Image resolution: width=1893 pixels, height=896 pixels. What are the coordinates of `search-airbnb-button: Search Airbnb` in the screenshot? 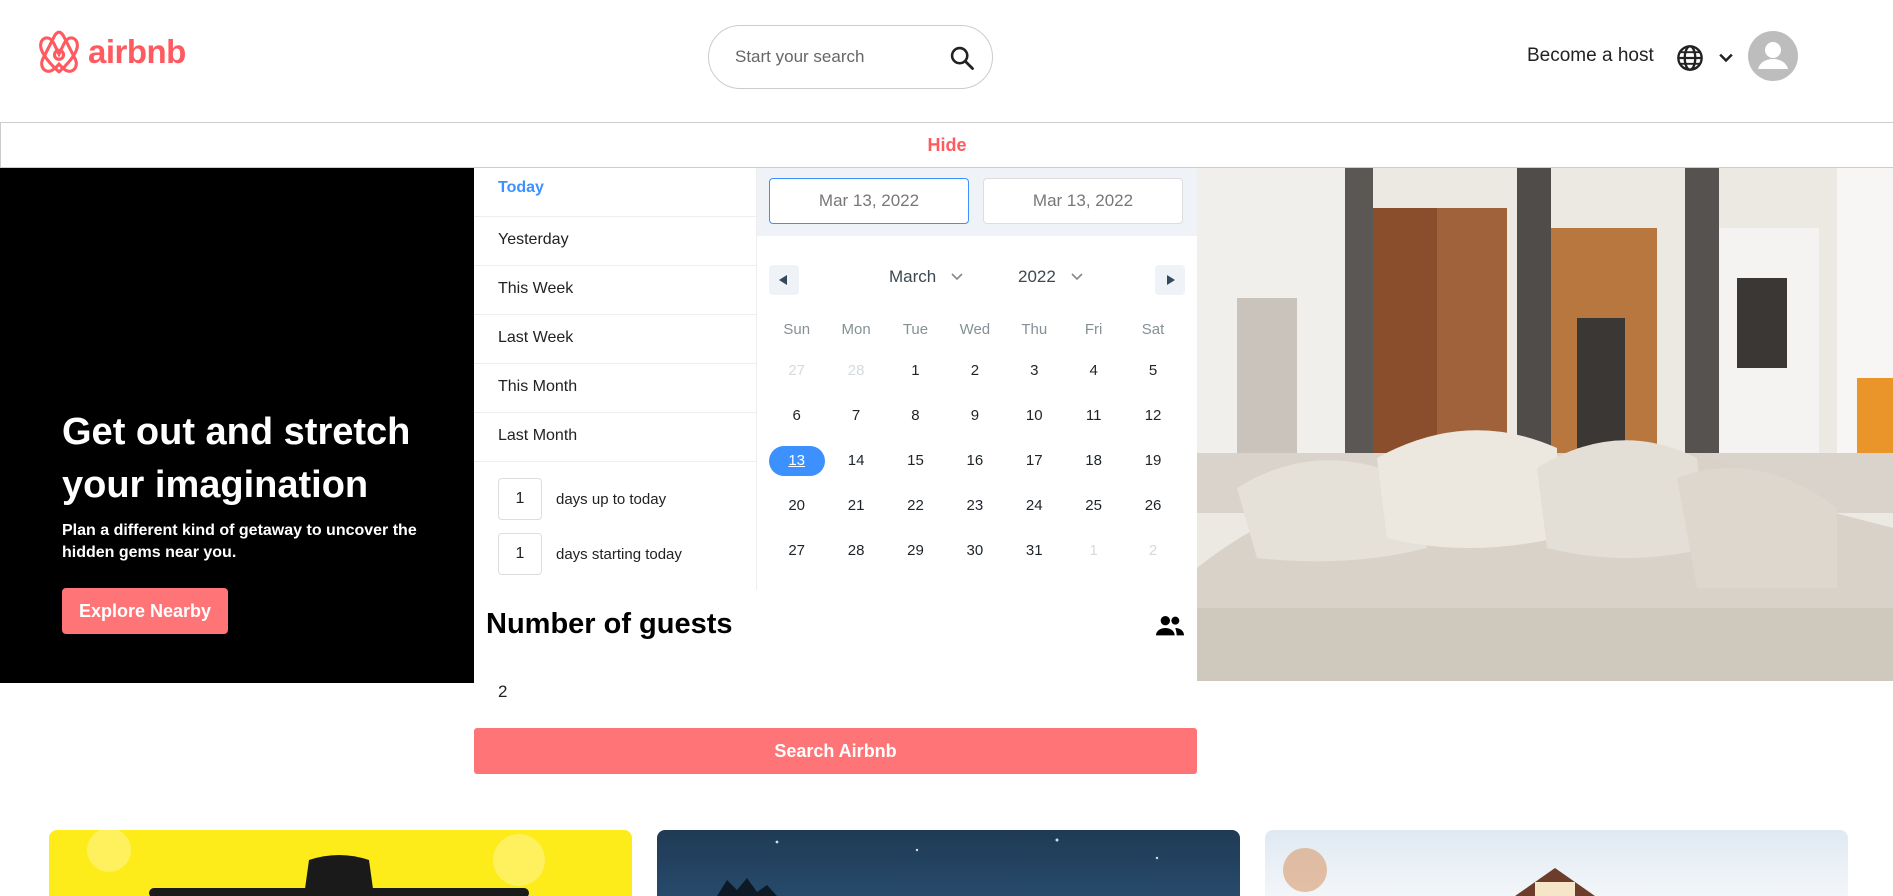 It's located at (835, 751).